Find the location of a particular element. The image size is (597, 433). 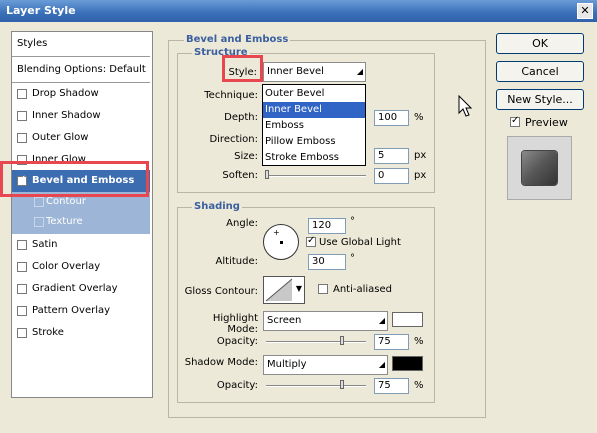

angle-dial-center is located at coordinates (281, 242).